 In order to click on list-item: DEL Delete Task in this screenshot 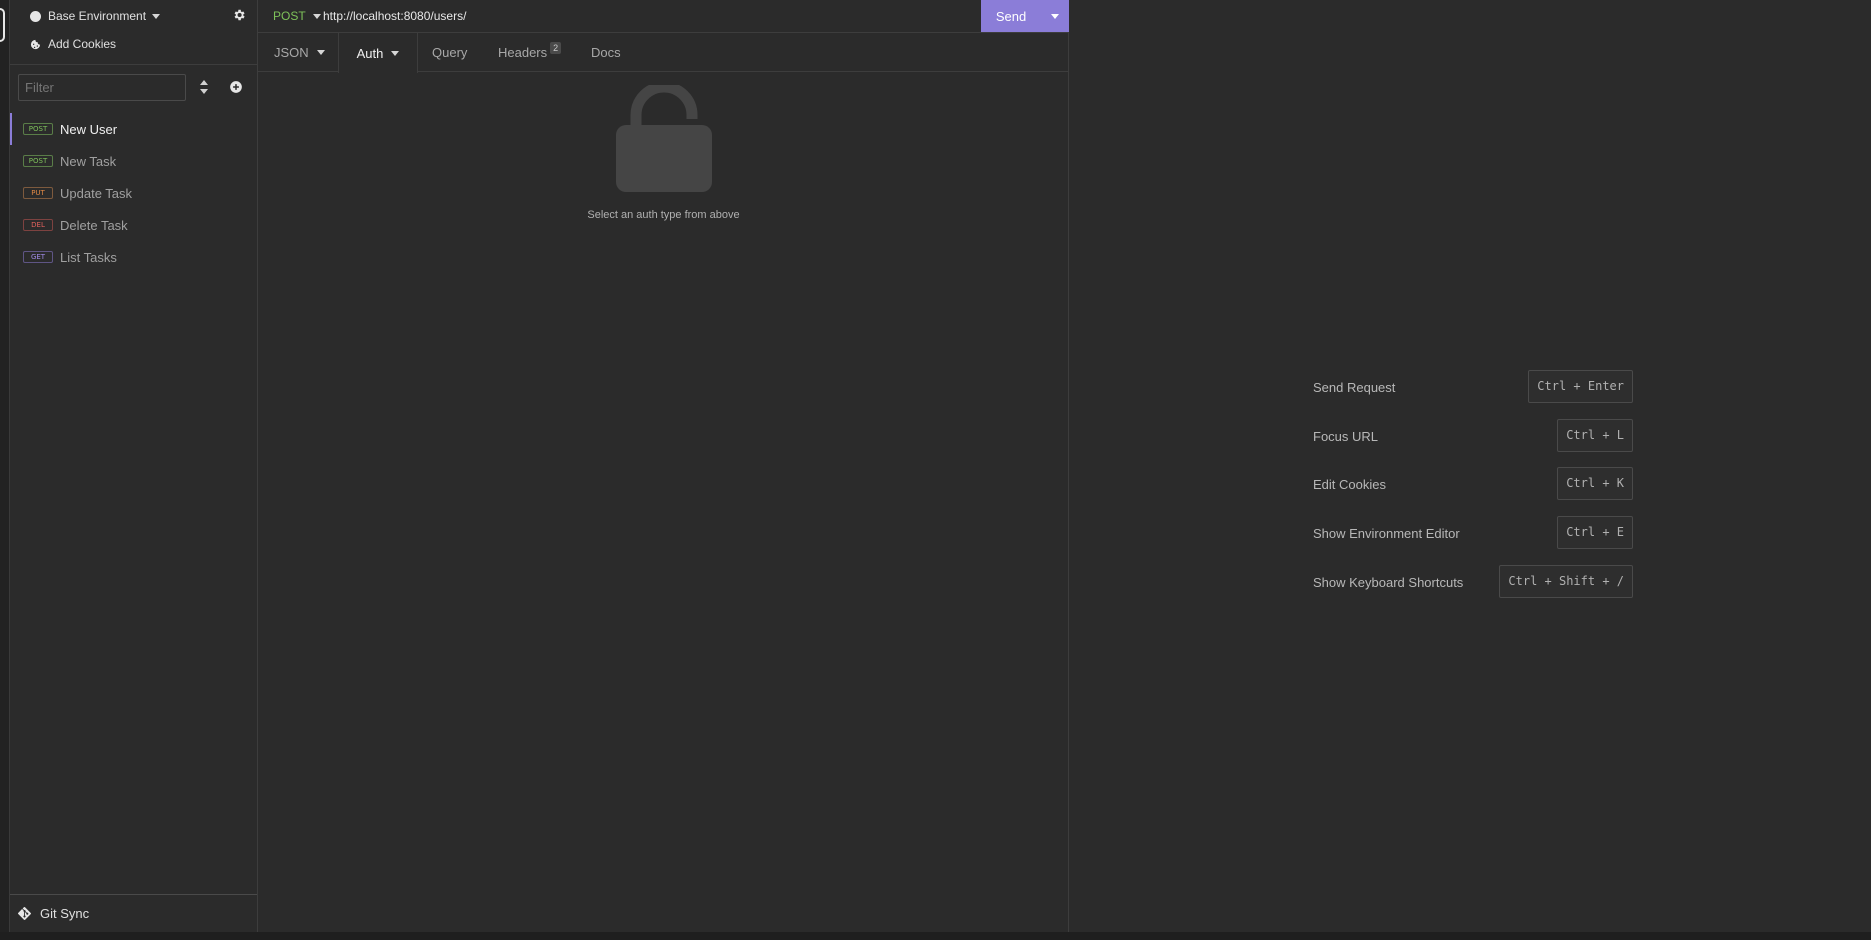, I will do `click(133, 225)`.